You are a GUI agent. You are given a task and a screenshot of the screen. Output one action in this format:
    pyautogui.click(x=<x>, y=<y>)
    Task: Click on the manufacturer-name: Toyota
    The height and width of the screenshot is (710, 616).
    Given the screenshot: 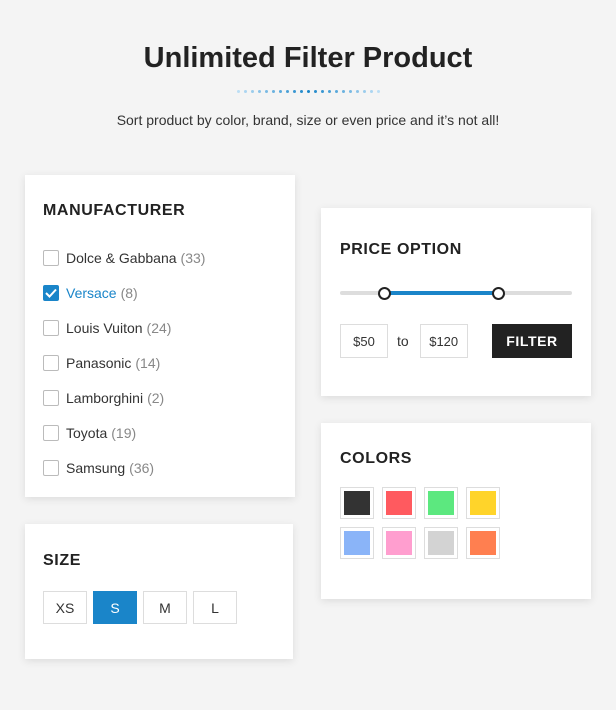 What is the action you would take?
    pyautogui.click(x=87, y=432)
    